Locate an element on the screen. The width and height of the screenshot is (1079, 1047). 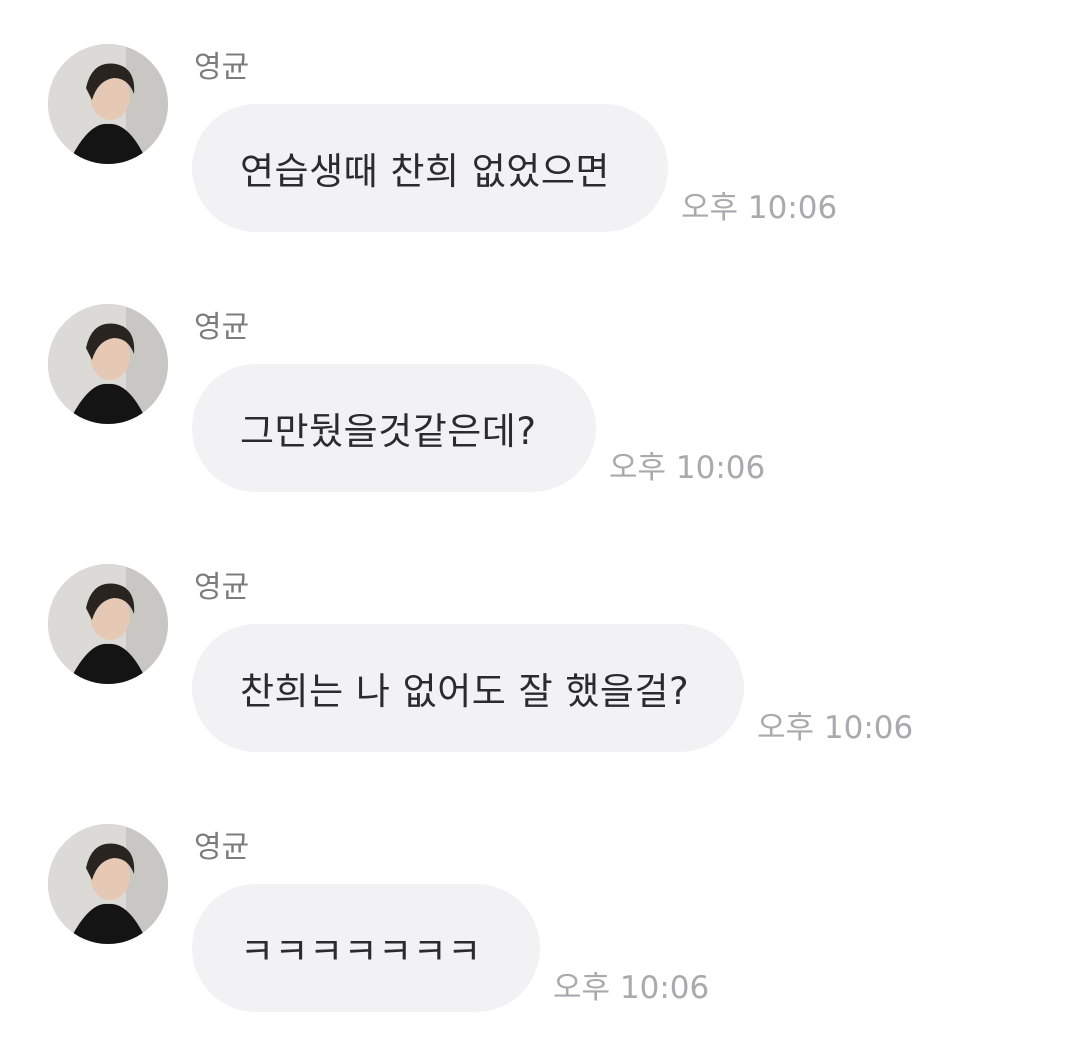
message-bubble: 연습생때 찬희 없었으면 is located at coordinates (430, 168).